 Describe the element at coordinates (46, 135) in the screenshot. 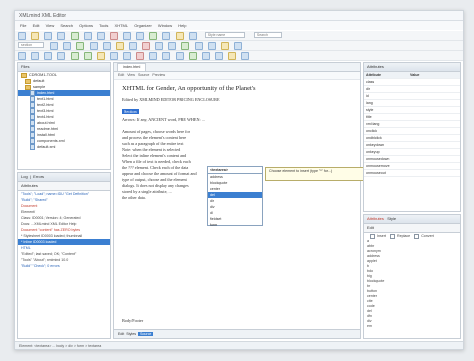

I see `tree-item-label: install.html` at that location.